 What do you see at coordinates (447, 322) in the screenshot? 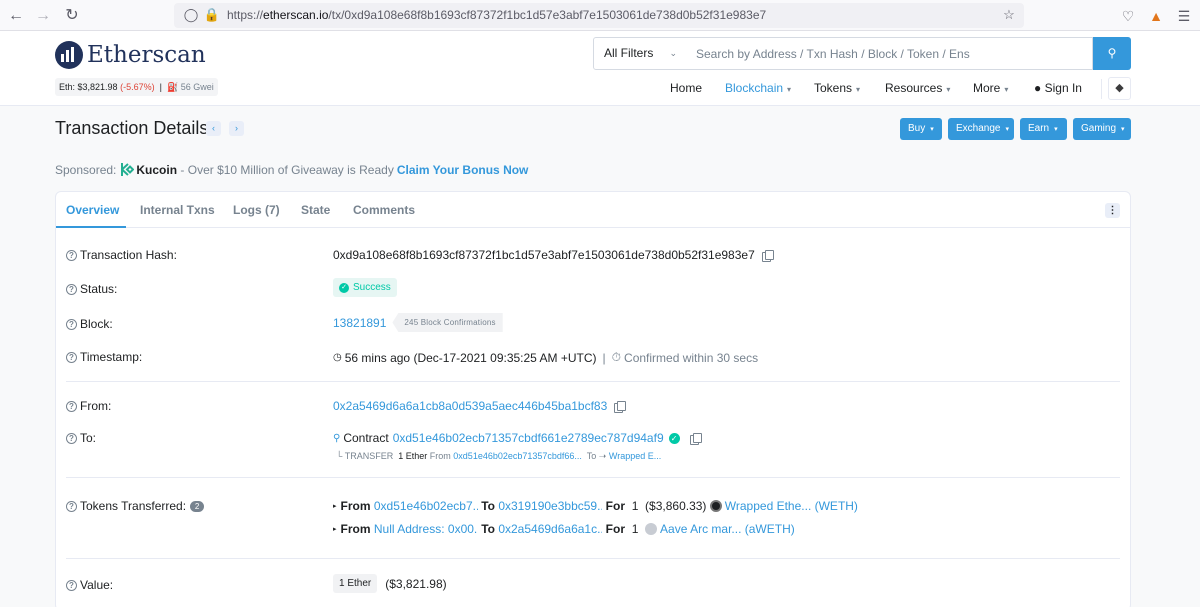
I see `confirmations-badge: 245 Block Confirmations` at bounding box center [447, 322].